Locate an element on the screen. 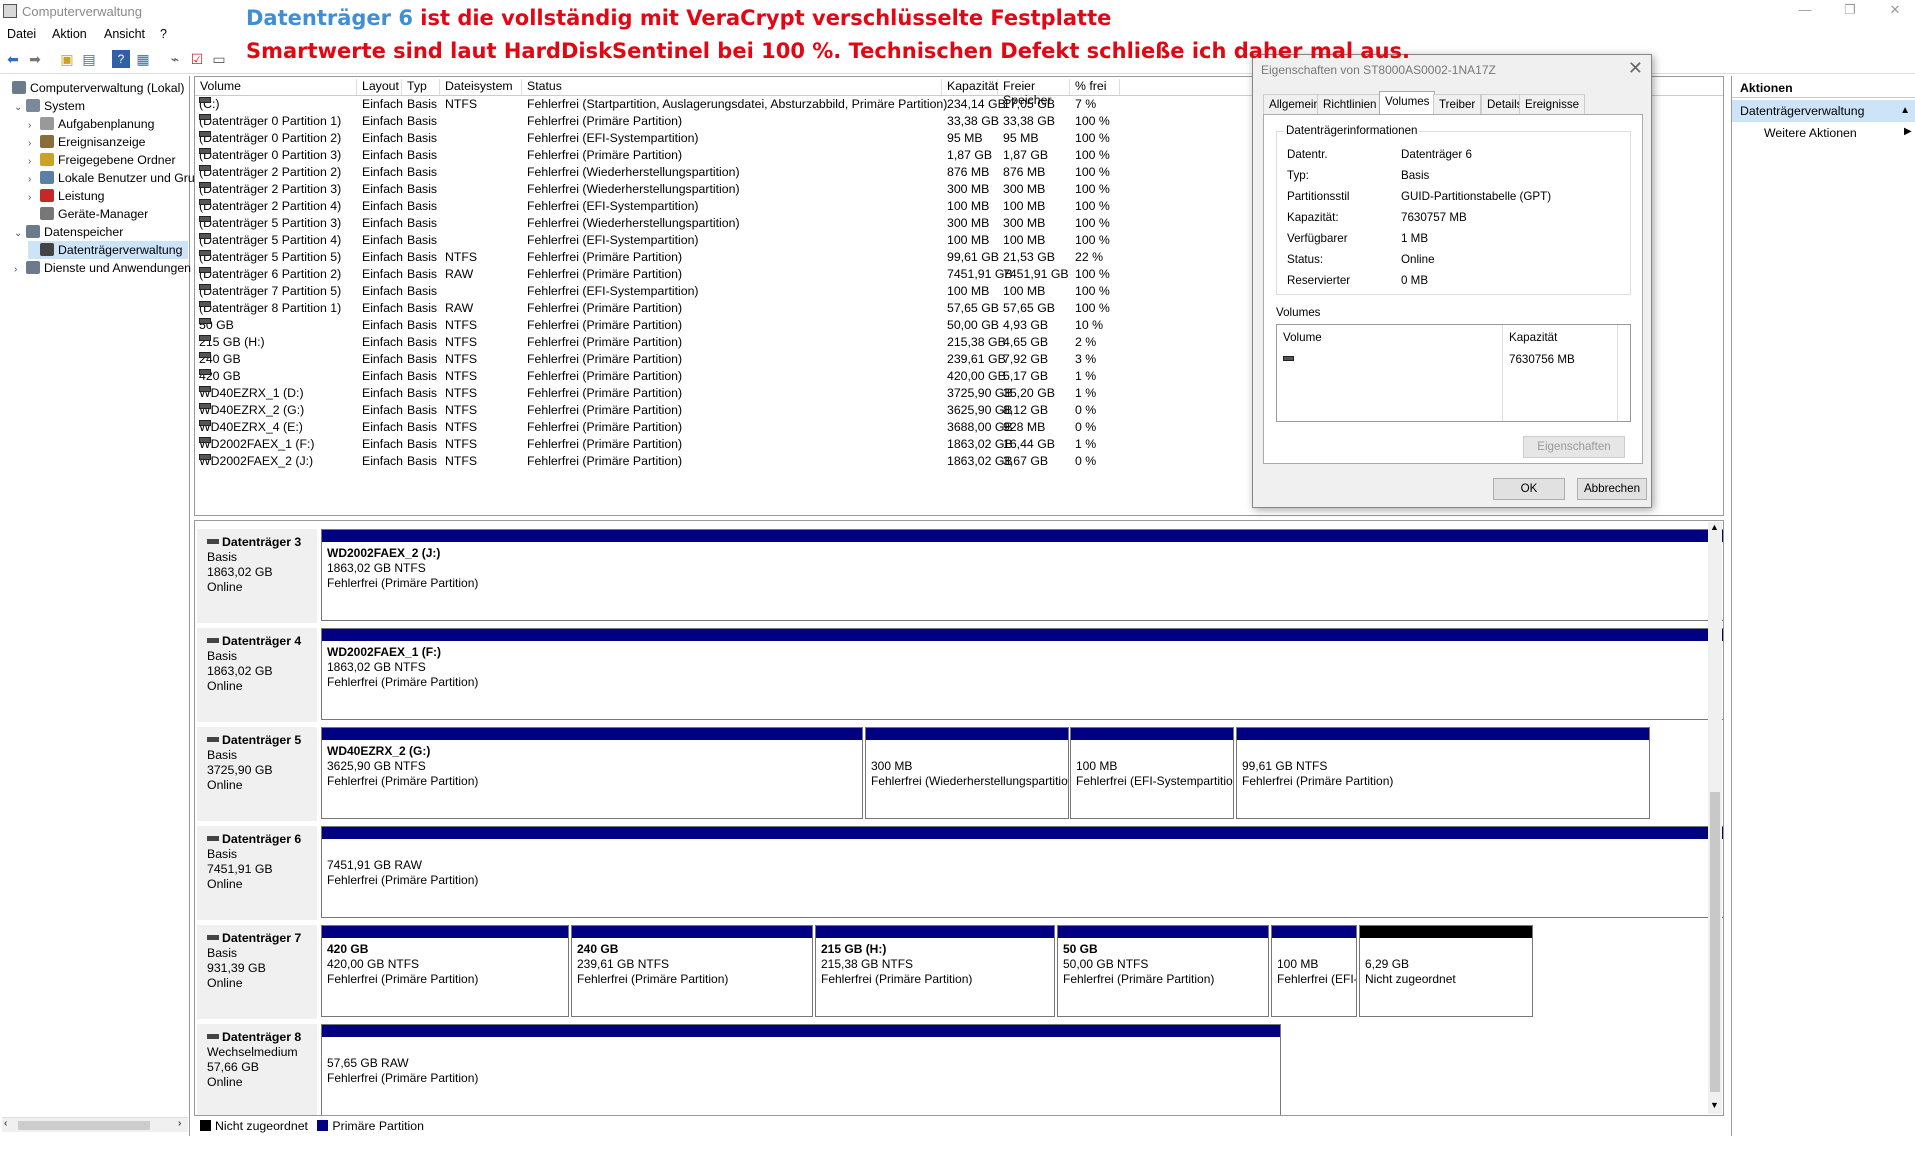 This screenshot has height=1152, width=1915. collapse-icon: ▲ is located at coordinates (1905, 111).